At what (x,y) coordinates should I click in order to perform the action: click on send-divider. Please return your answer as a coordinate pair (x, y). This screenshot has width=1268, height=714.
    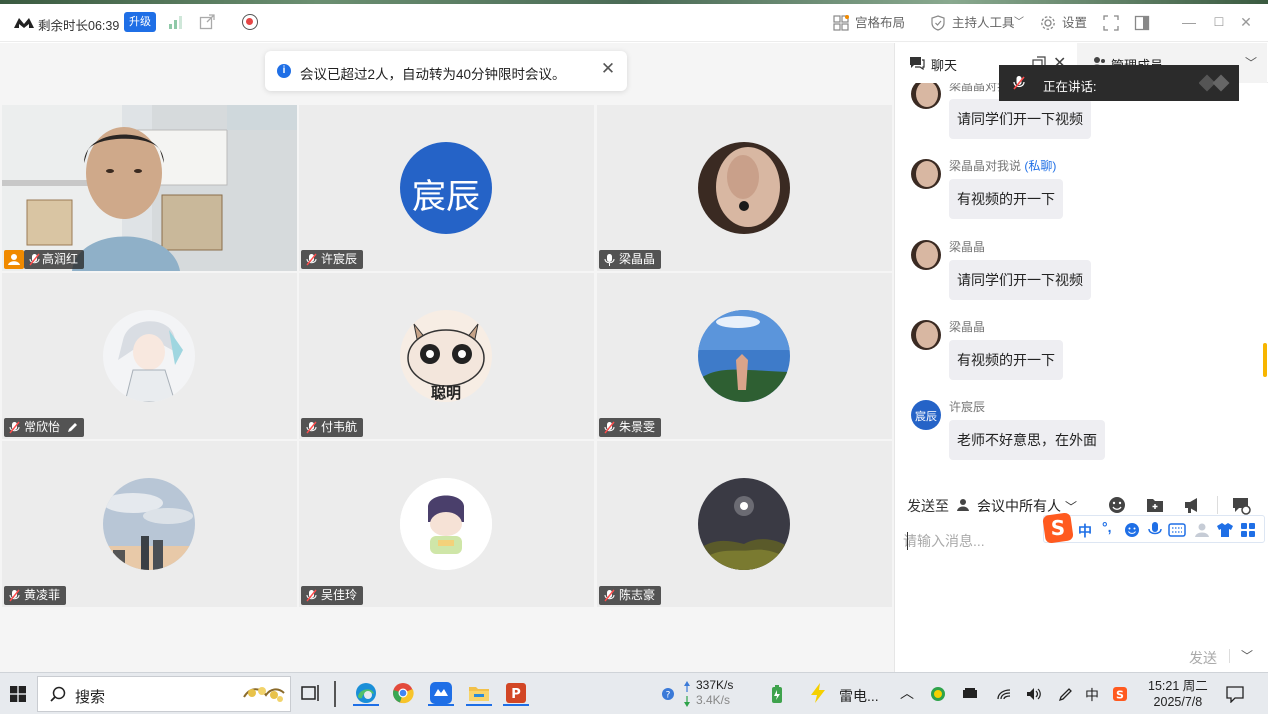
    Looking at the image, I should click on (1229, 656).